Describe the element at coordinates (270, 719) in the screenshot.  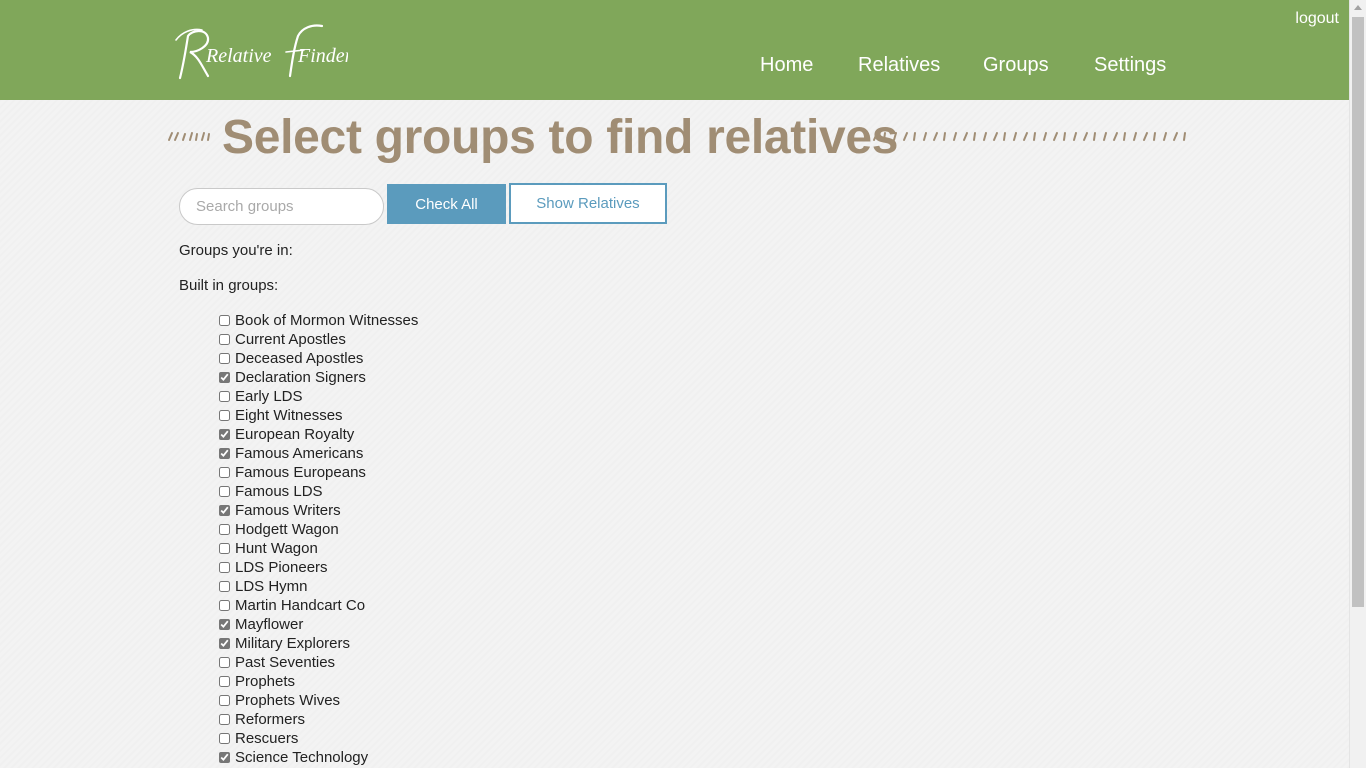
I see `group-label: Reformers` at that location.